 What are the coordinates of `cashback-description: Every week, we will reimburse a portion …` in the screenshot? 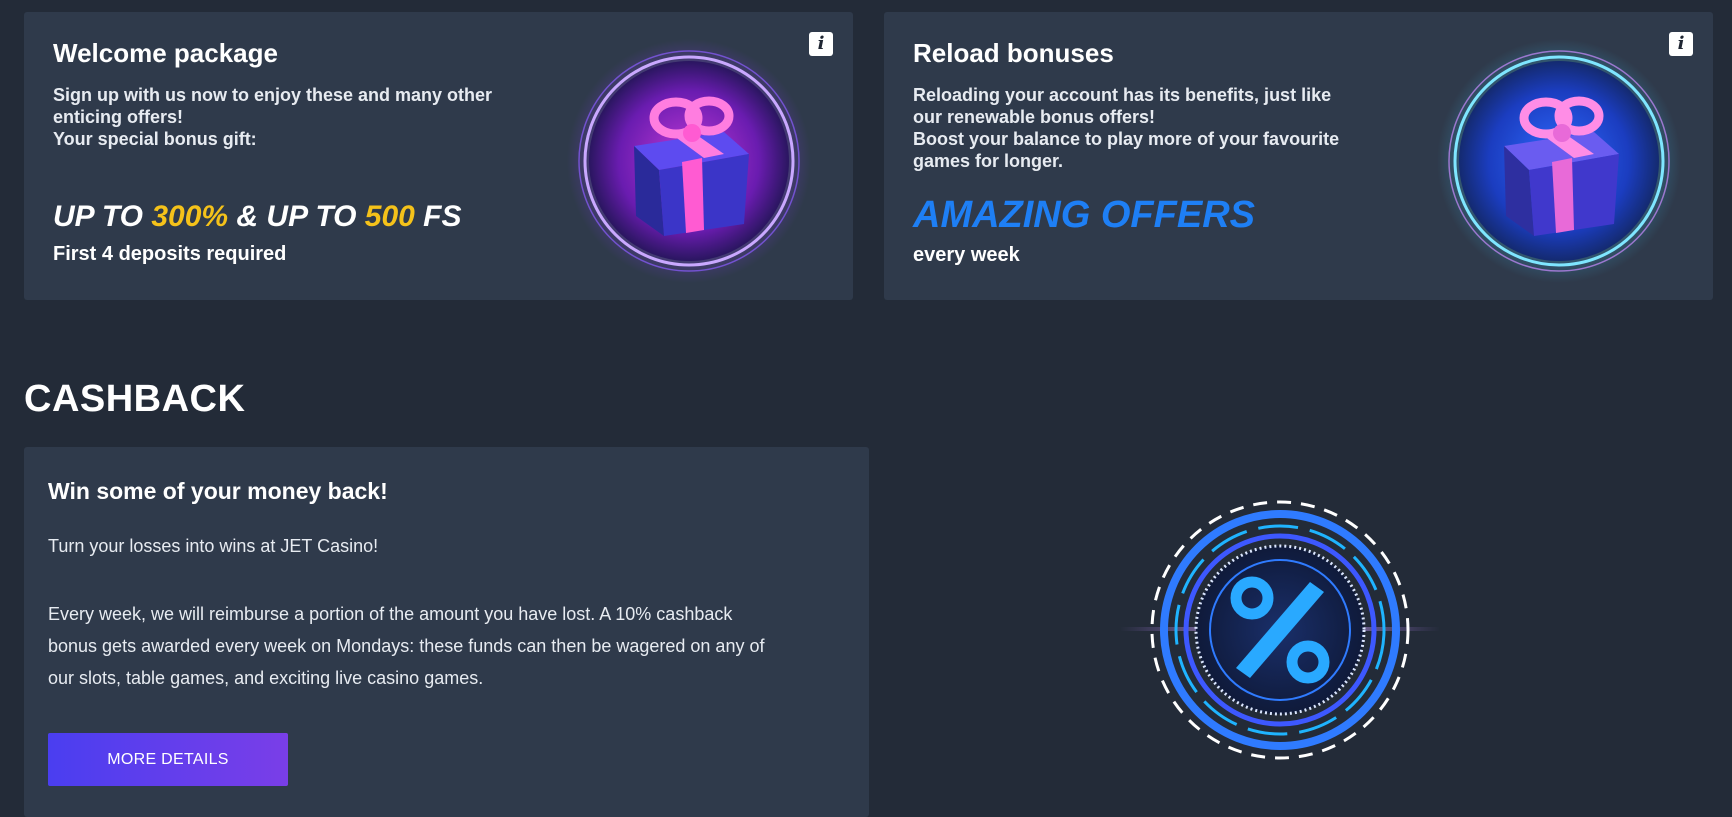 It's located at (406, 646).